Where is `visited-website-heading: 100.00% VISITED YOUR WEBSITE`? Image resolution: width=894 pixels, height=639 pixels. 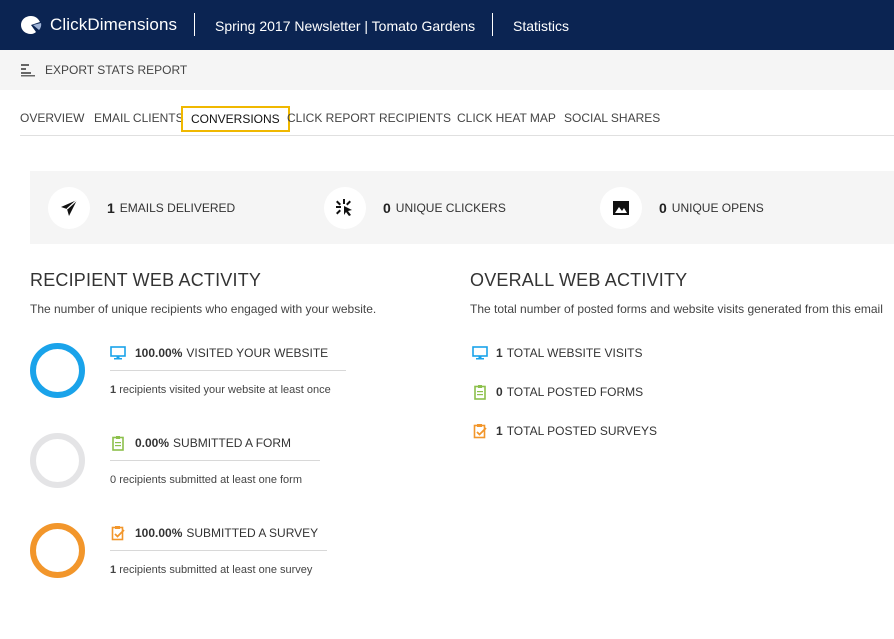
visited-website-heading: 100.00% VISITED YOUR WEBSITE is located at coordinates (228, 358).